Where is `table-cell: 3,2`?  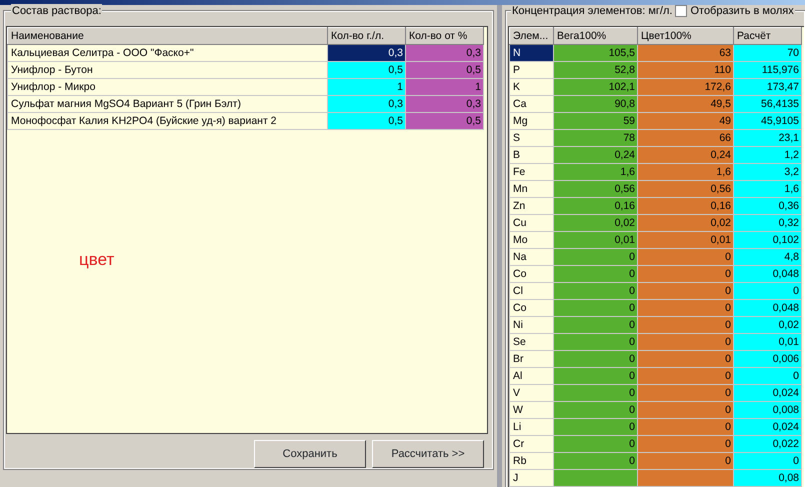 table-cell: 3,2 is located at coordinates (768, 172).